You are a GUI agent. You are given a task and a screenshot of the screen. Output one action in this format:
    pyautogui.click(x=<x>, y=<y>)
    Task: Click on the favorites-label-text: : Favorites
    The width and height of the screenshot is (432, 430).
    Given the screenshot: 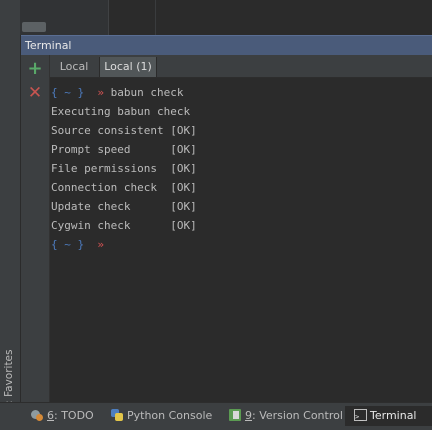 What is the action you would take?
    pyautogui.click(x=9, y=376)
    